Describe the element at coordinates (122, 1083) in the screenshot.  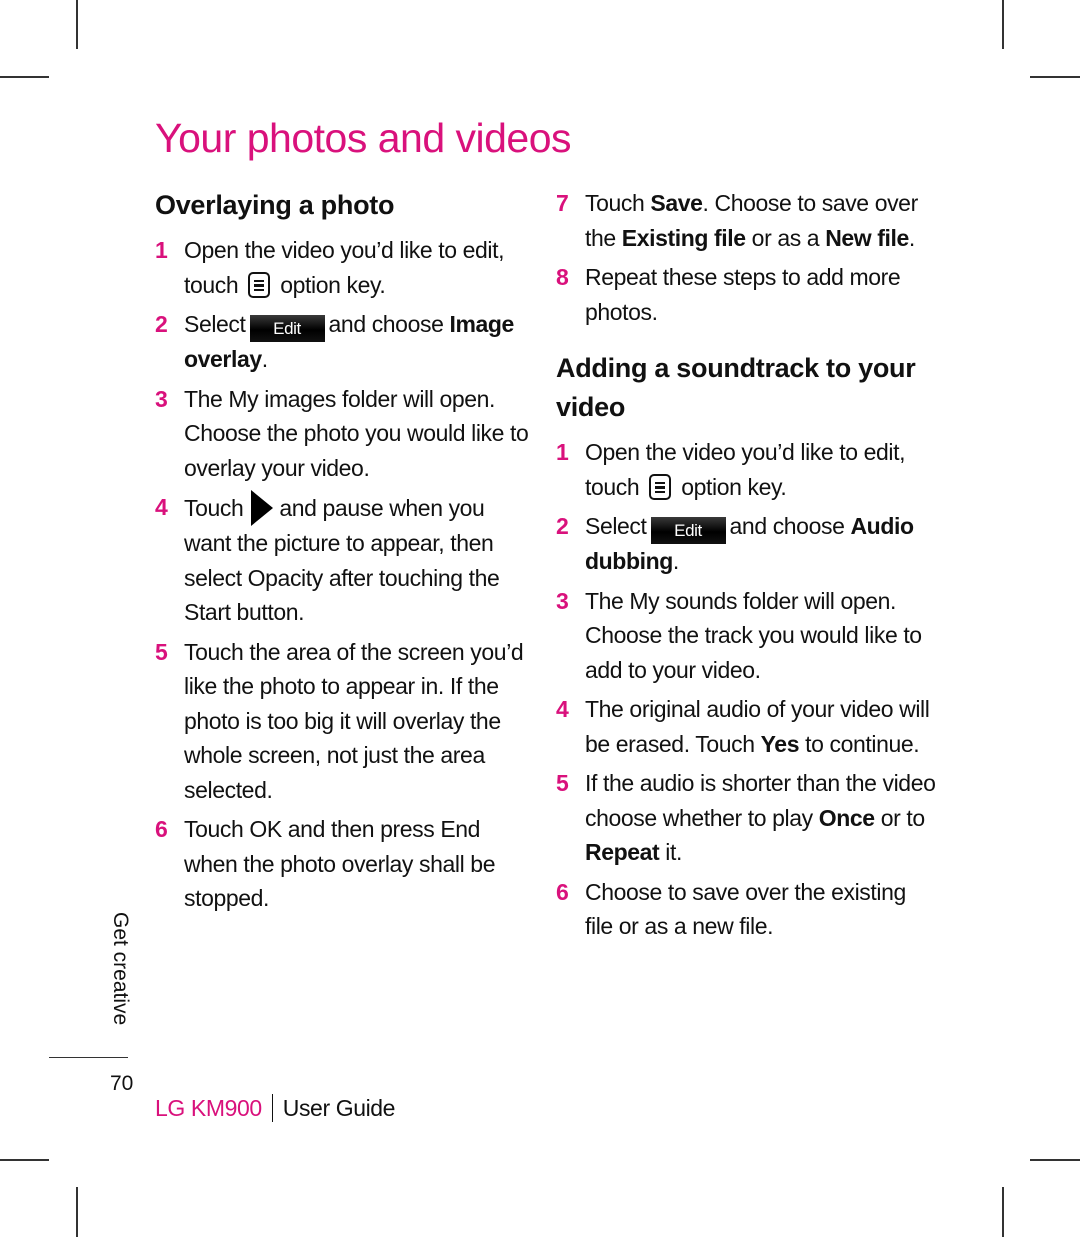
I see `page-number: 70` at that location.